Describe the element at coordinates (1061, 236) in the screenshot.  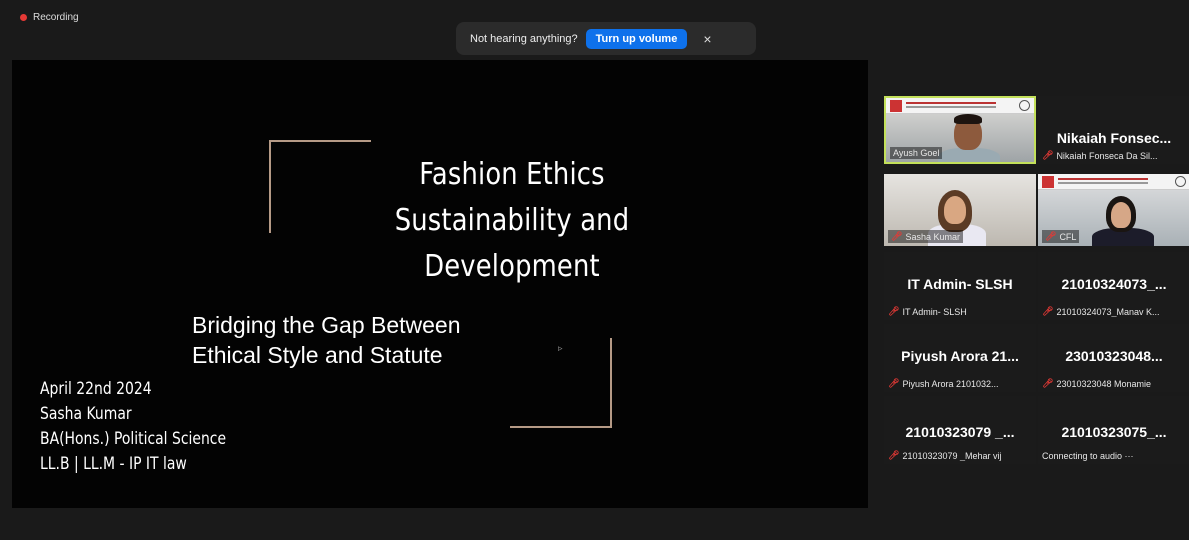
I see `participant-name-label: 🎤︎ CFL` at that location.